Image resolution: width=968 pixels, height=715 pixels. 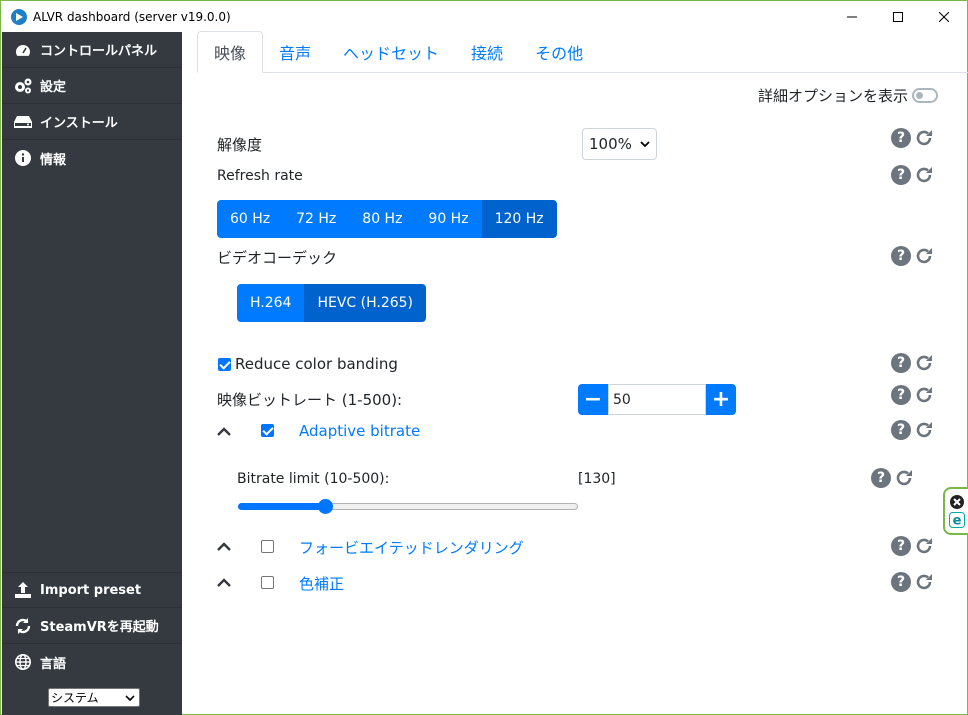 What do you see at coordinates (316, 219) in the screenshot?
I see `refresh-rate-72: 72 Hz` at bounding box center [316, 219].